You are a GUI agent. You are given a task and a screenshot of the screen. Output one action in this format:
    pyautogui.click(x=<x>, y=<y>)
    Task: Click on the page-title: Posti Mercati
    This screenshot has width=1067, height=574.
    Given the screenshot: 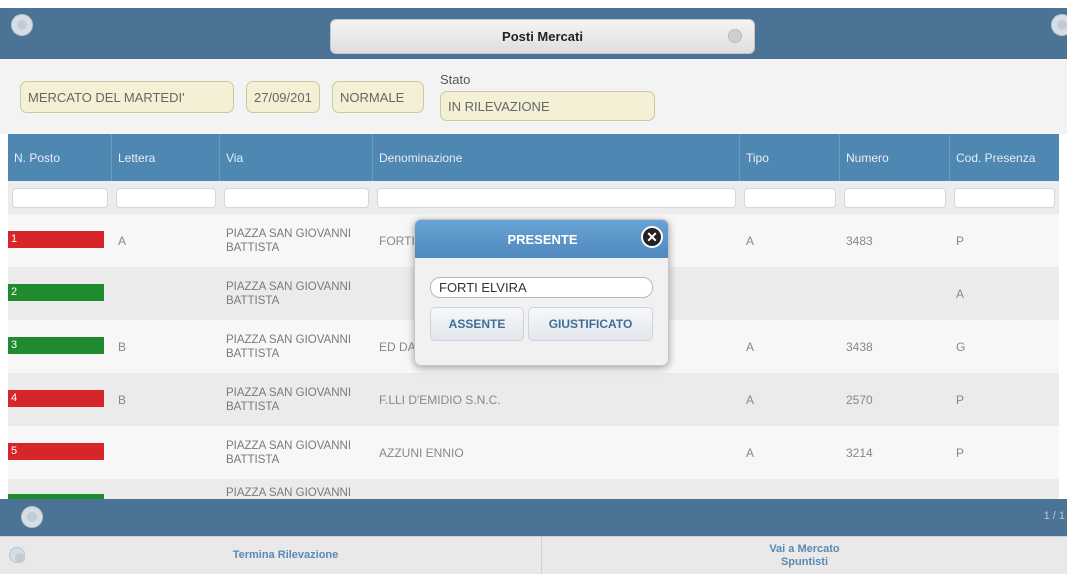 What is the action you would take?
    pyautogui.click(x=542, y=36)
    